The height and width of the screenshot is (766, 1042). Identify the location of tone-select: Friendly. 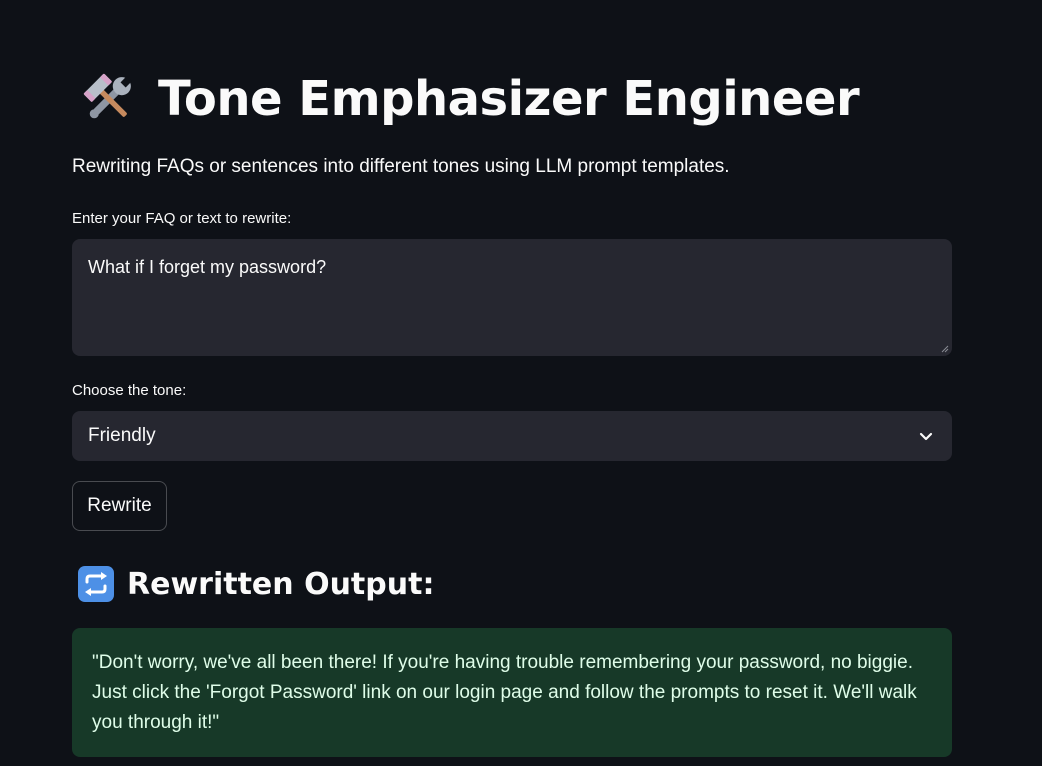
(512, 436).